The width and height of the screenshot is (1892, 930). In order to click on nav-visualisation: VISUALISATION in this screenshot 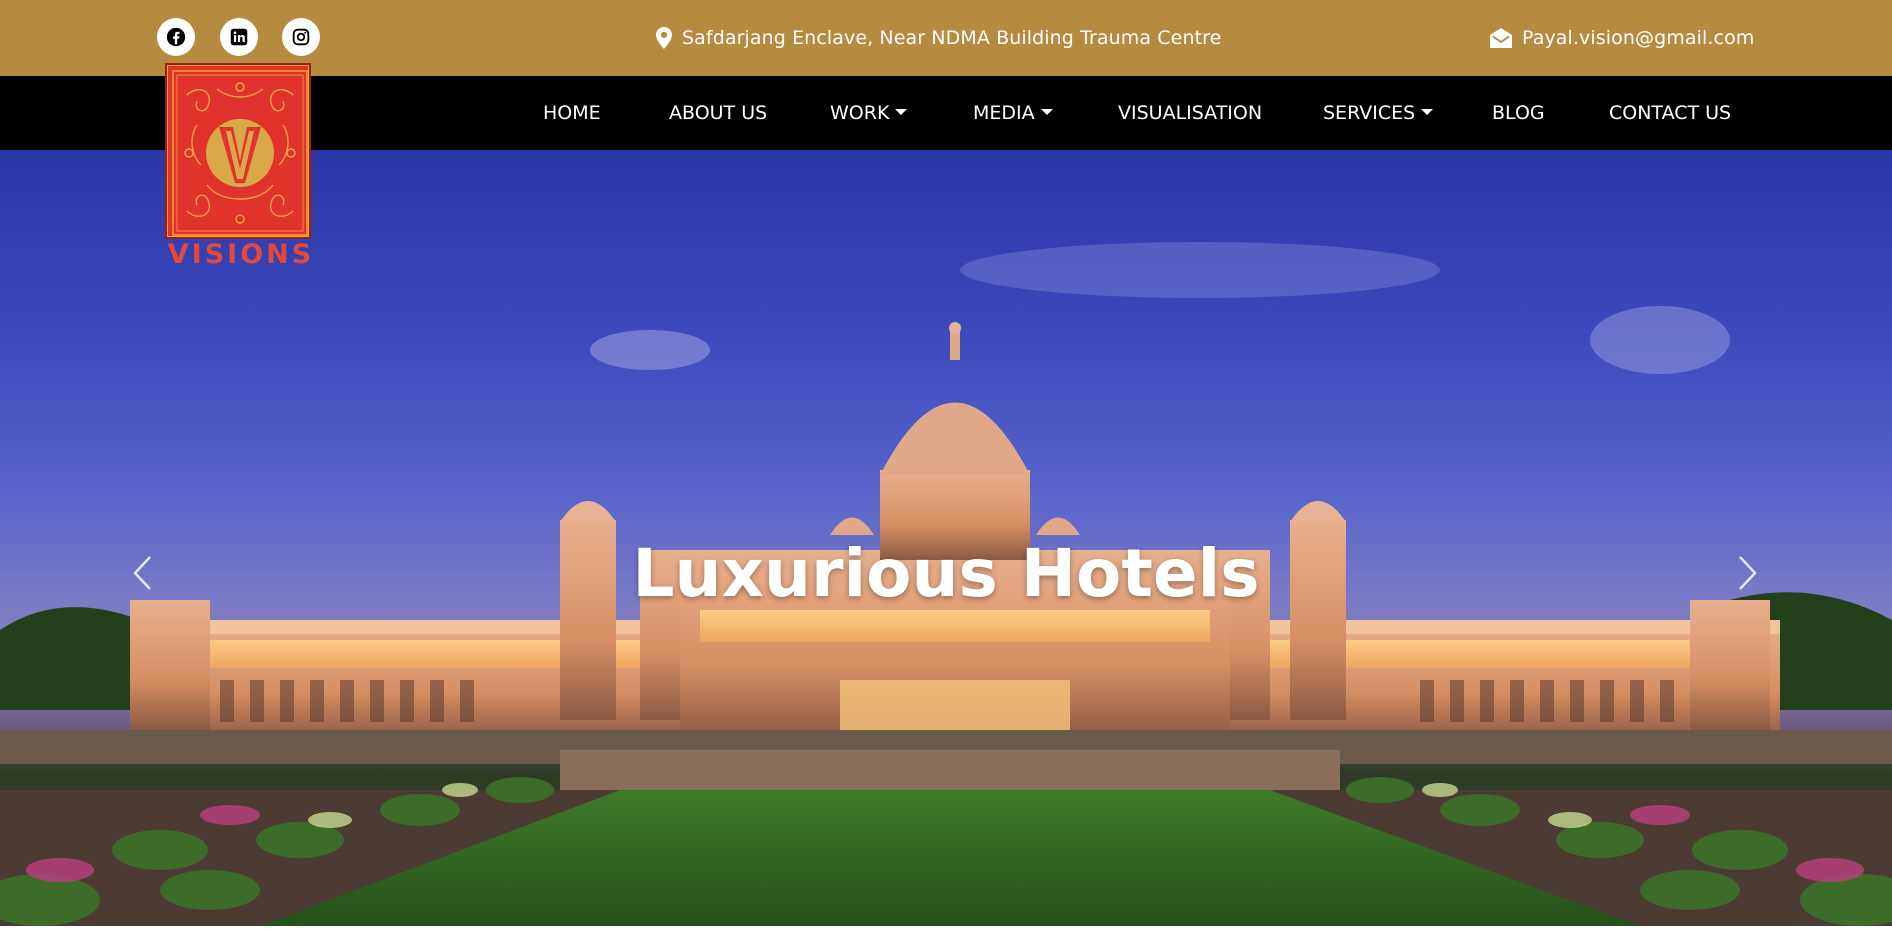, I will do `click(1190, 113)`.